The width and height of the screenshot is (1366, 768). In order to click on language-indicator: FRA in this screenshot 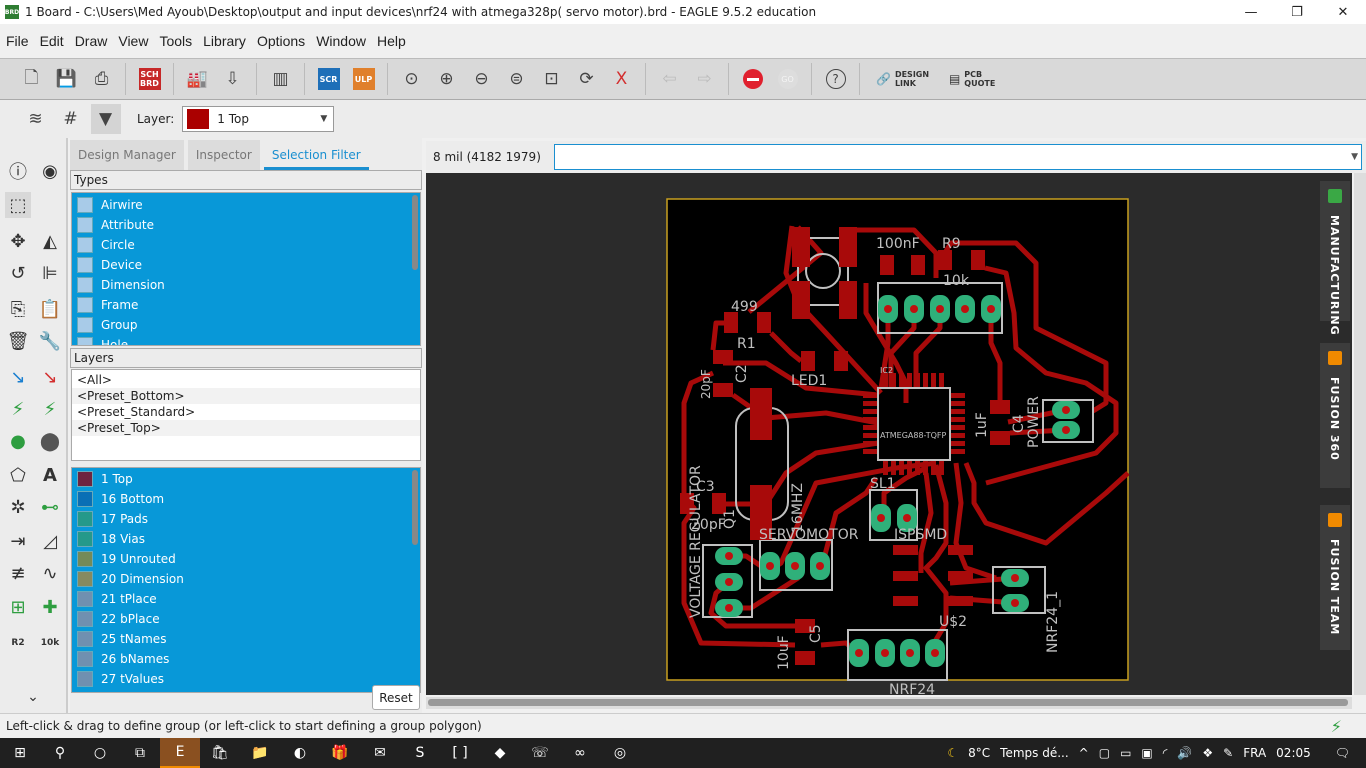, I will do `click(1254, 753)`.